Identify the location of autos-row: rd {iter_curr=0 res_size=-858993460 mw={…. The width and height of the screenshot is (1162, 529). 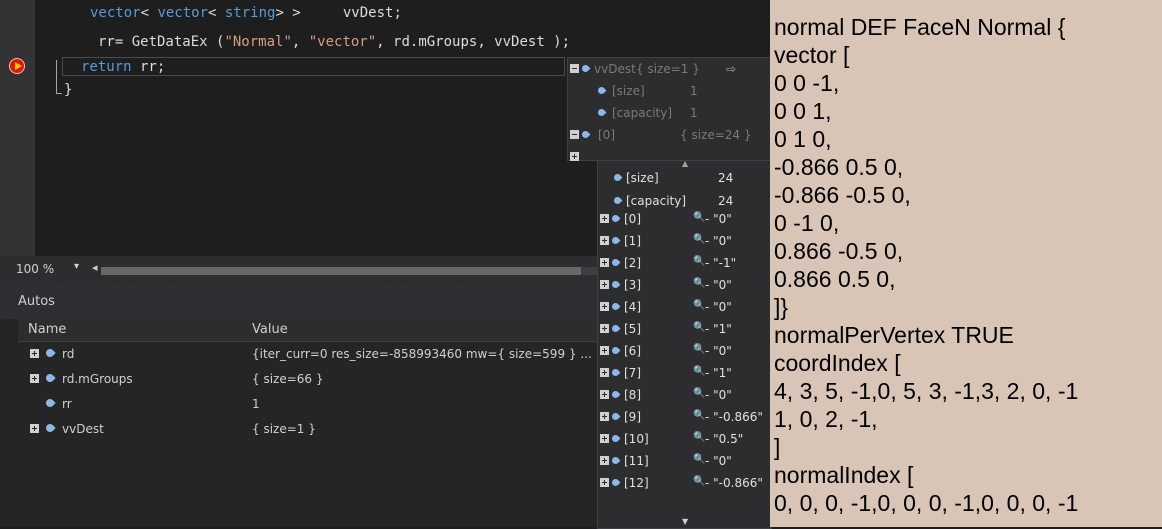
(309, 355).